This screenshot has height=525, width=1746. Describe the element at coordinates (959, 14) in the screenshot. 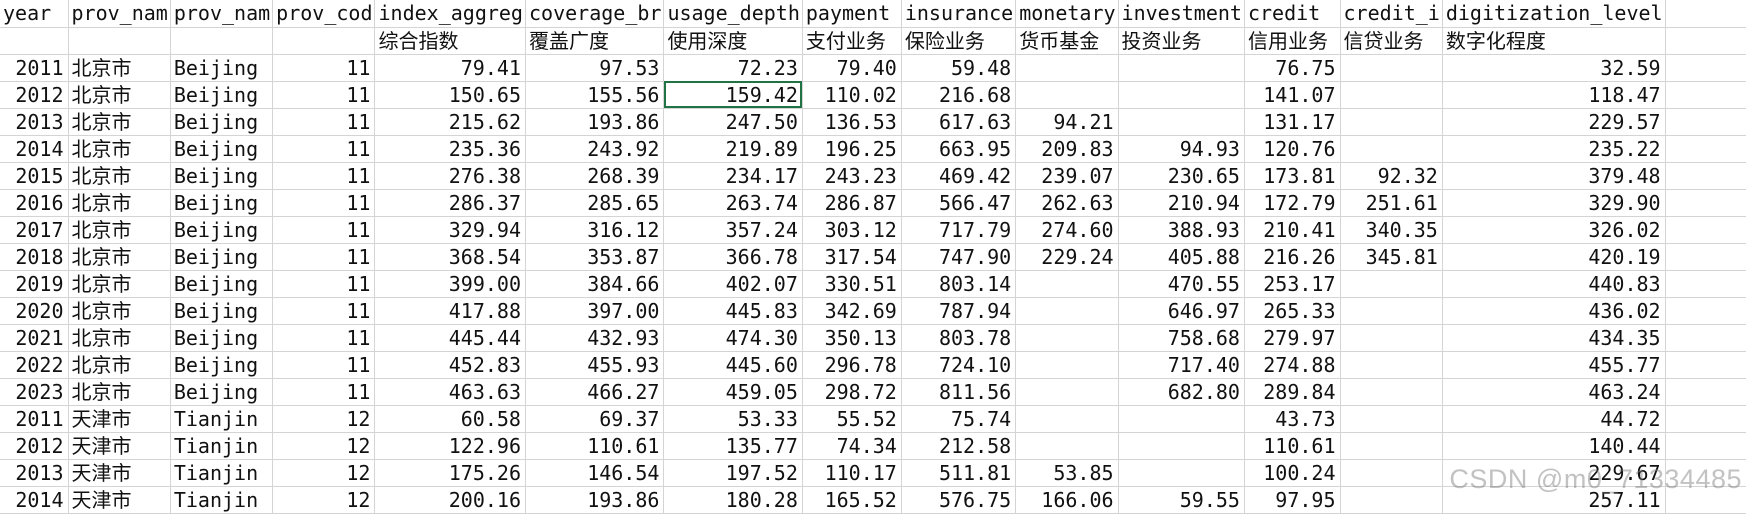

I see `header-cell: insurance` at that location.